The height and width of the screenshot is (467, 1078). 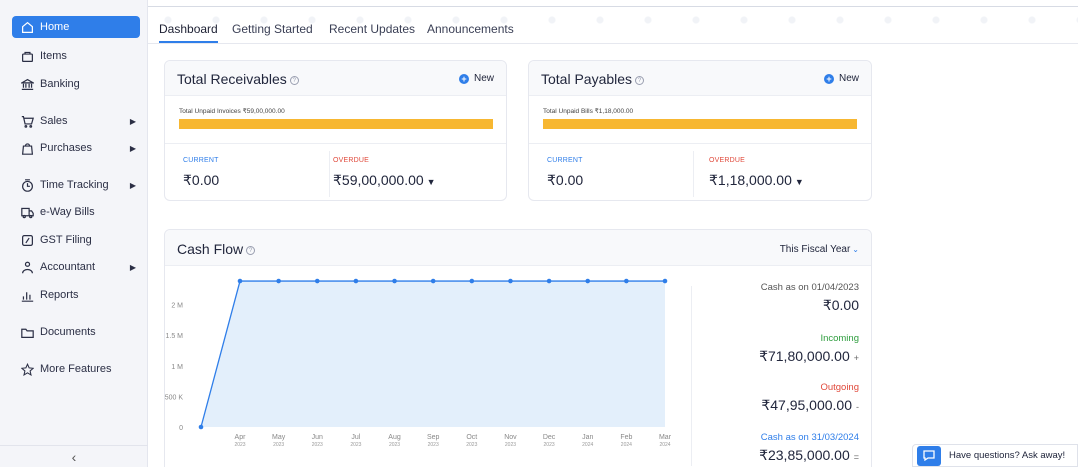 I want to click on items-icon, so click(x=27, y=56).